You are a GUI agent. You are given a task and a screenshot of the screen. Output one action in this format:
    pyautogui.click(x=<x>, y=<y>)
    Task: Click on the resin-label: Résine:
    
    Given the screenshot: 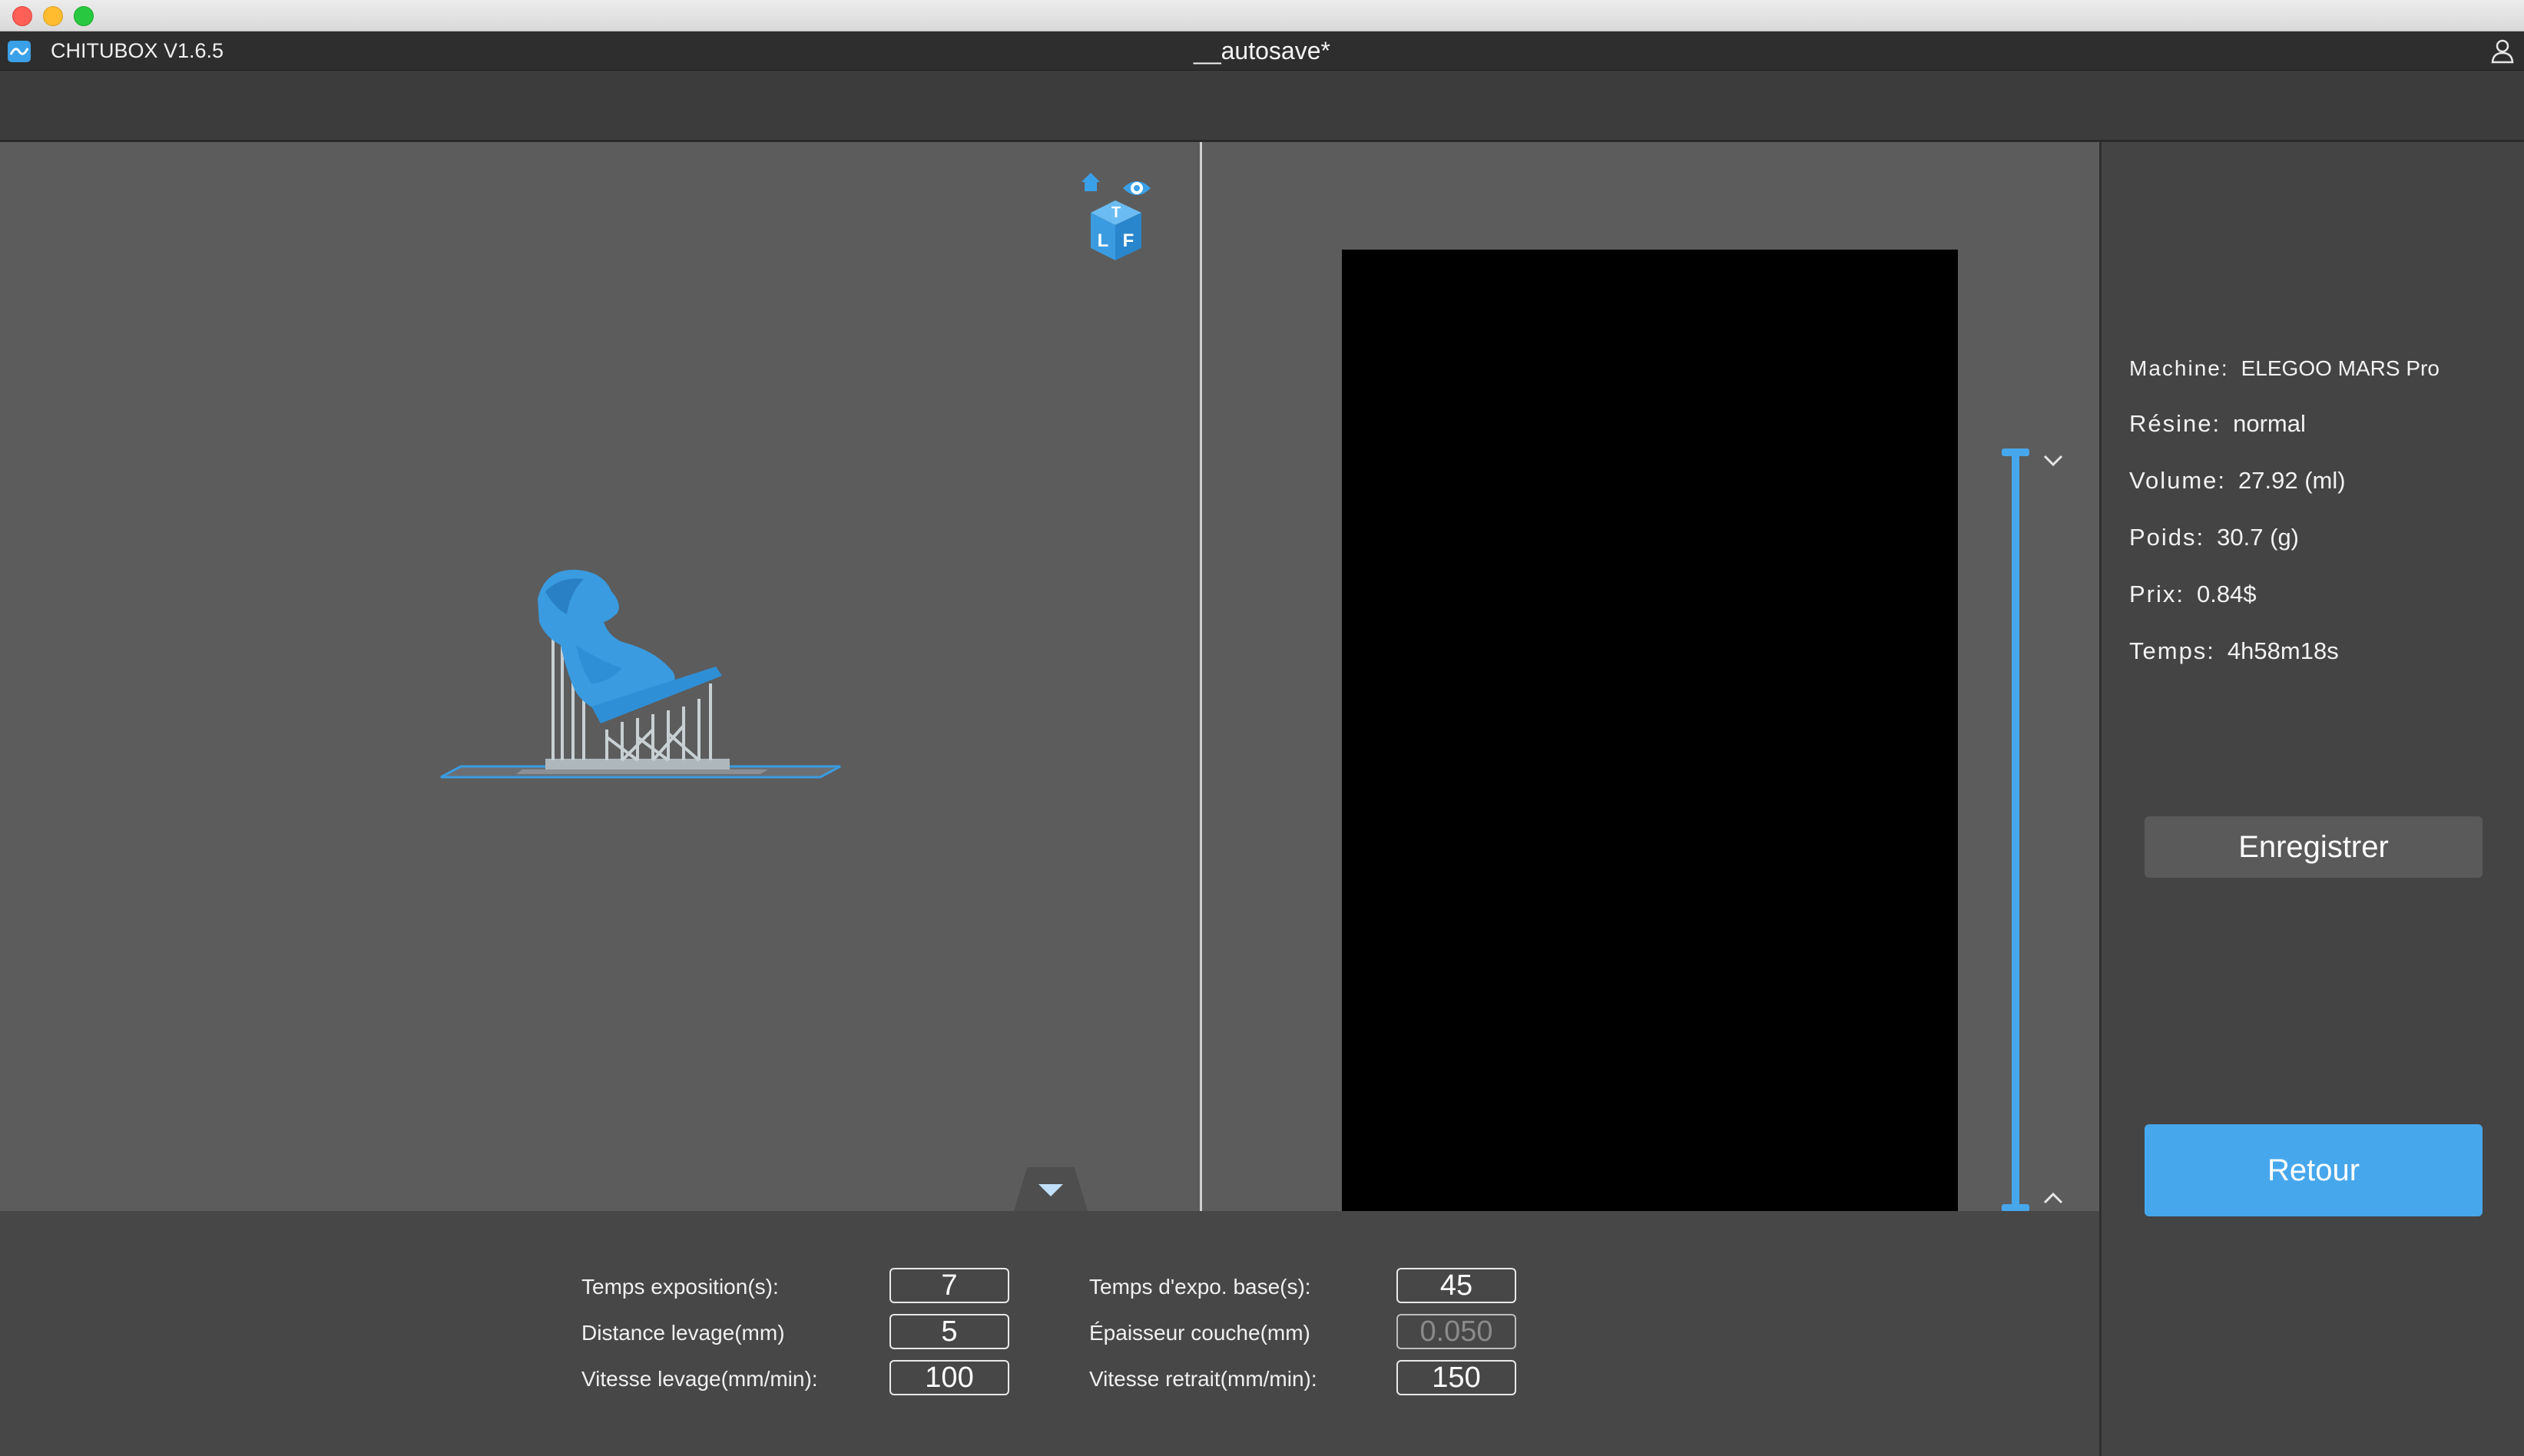 What is the action you would take?
    pyautogui.click(x=2175, y=423)
    